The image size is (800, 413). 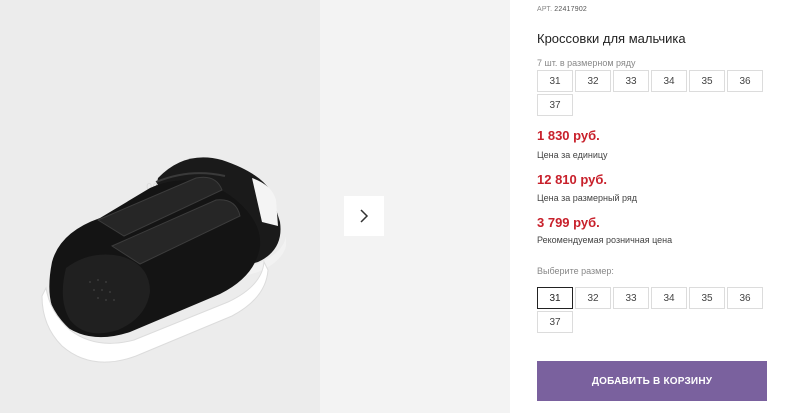 I want to click on retail-price: 3 799 руб., so click(x=568, y=222).